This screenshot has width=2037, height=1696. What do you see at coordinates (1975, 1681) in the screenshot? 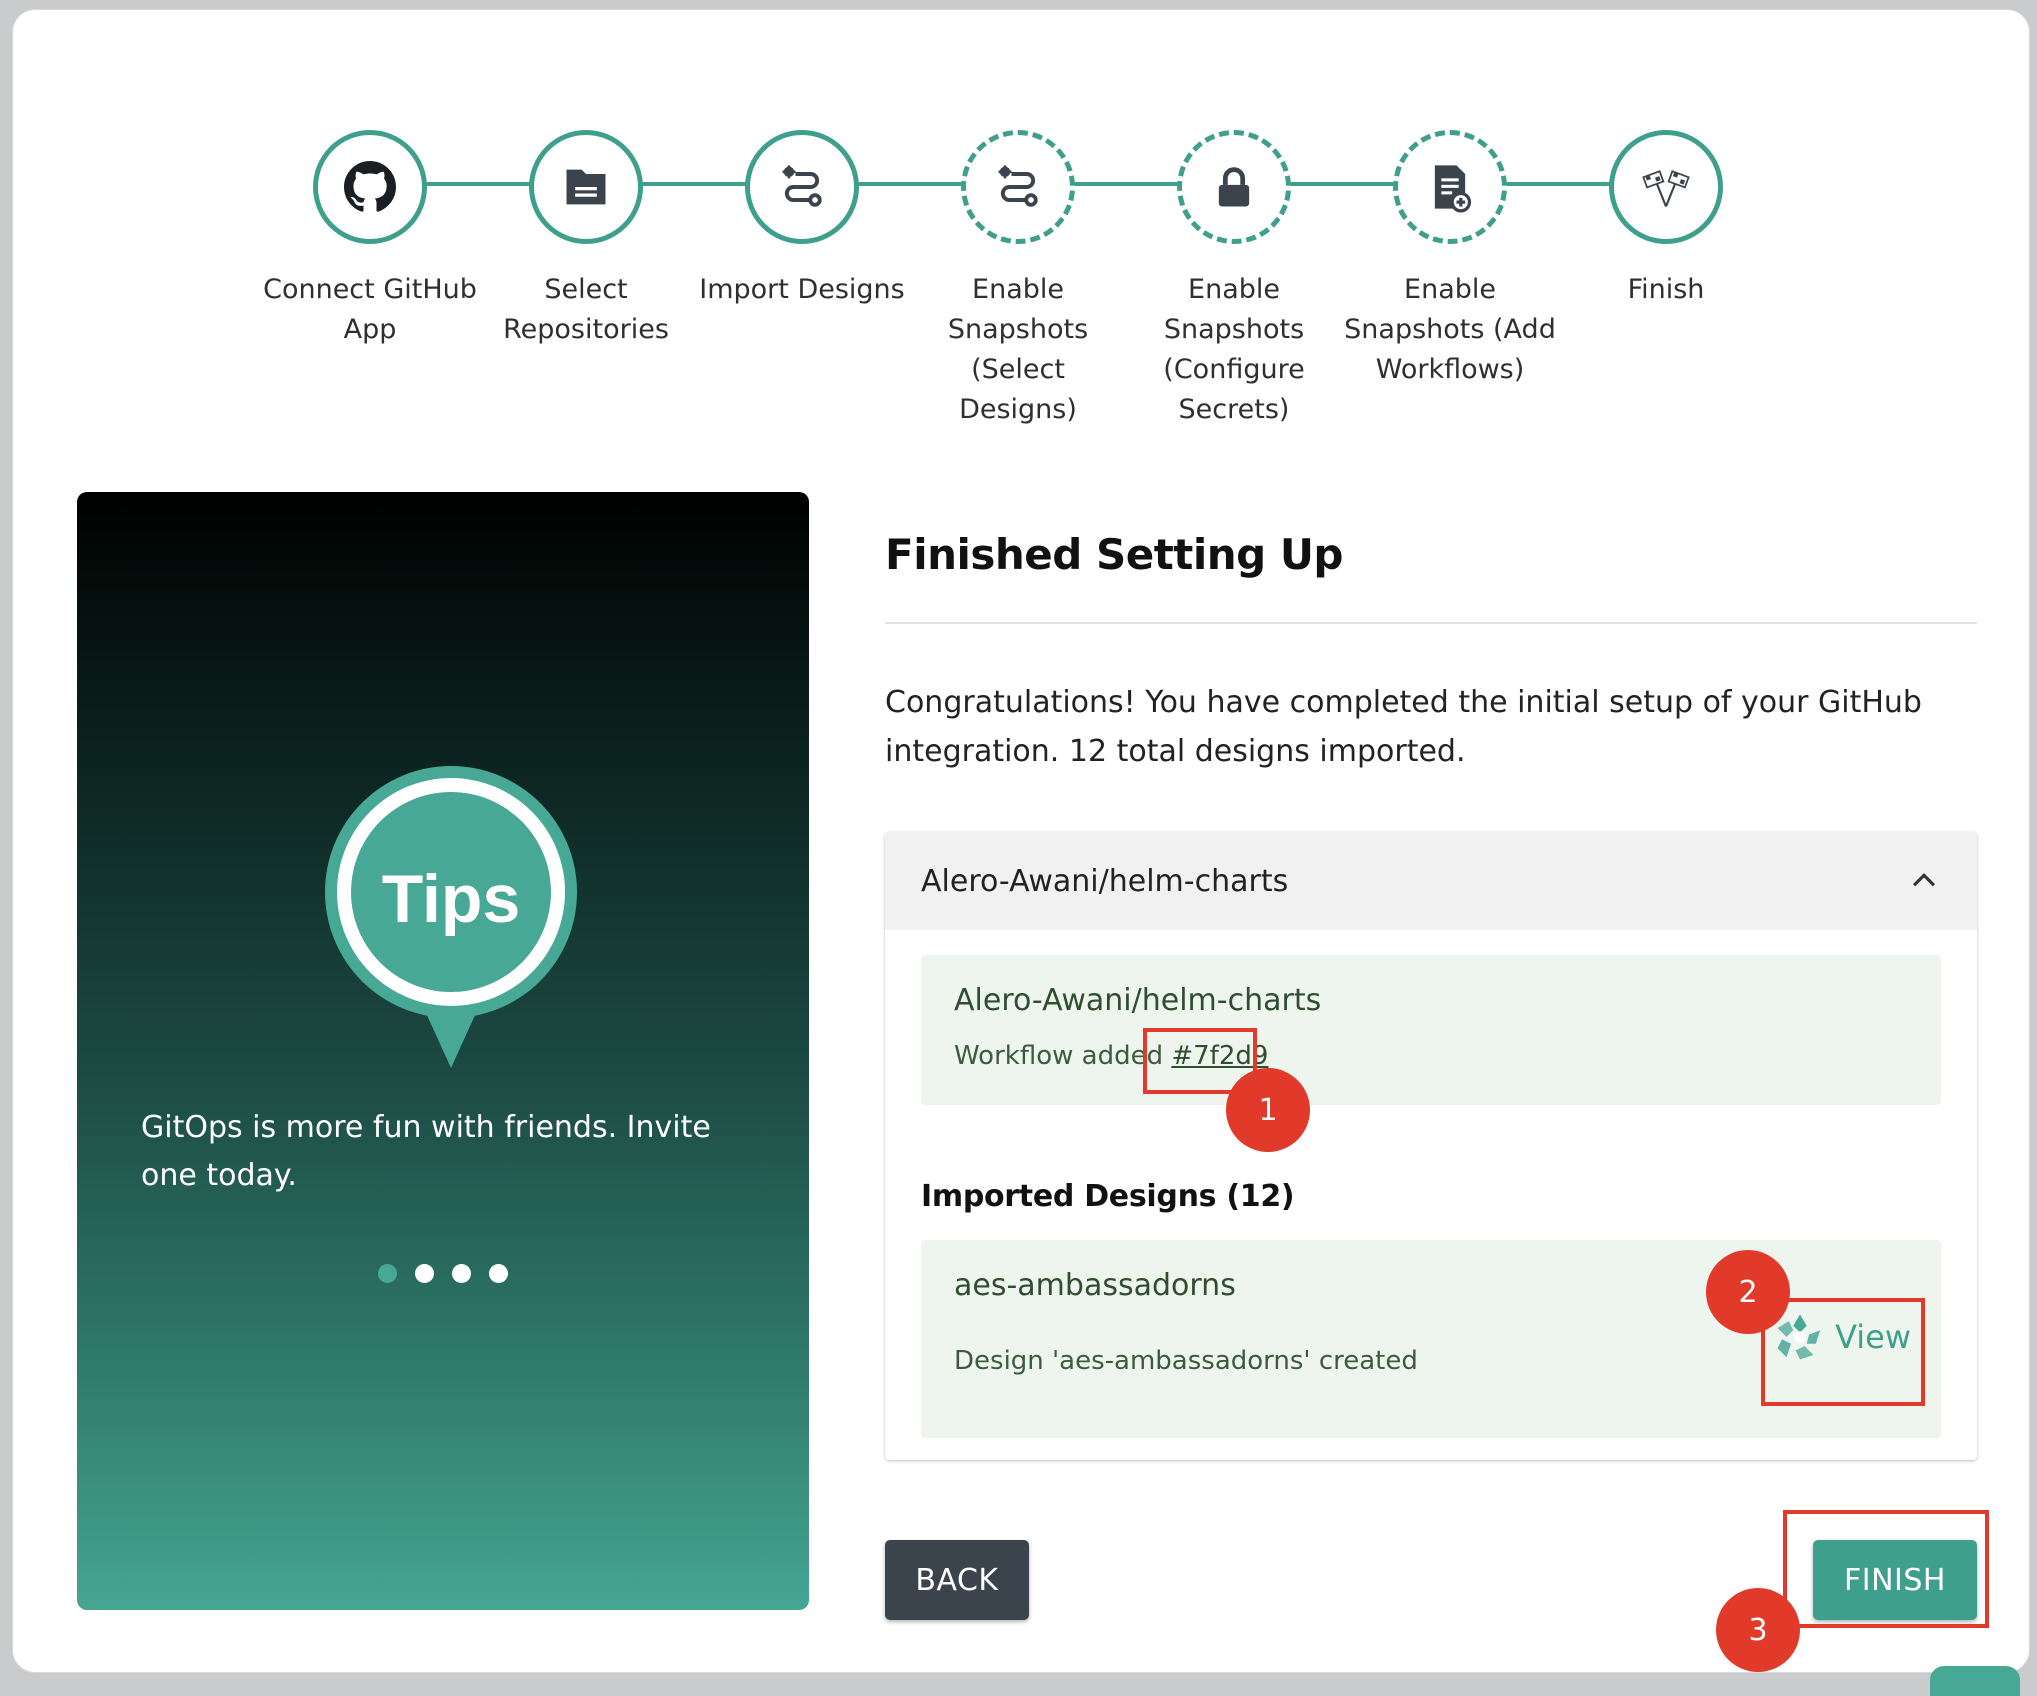
I see `corner-tab` at bounding box center [1975, 1681].